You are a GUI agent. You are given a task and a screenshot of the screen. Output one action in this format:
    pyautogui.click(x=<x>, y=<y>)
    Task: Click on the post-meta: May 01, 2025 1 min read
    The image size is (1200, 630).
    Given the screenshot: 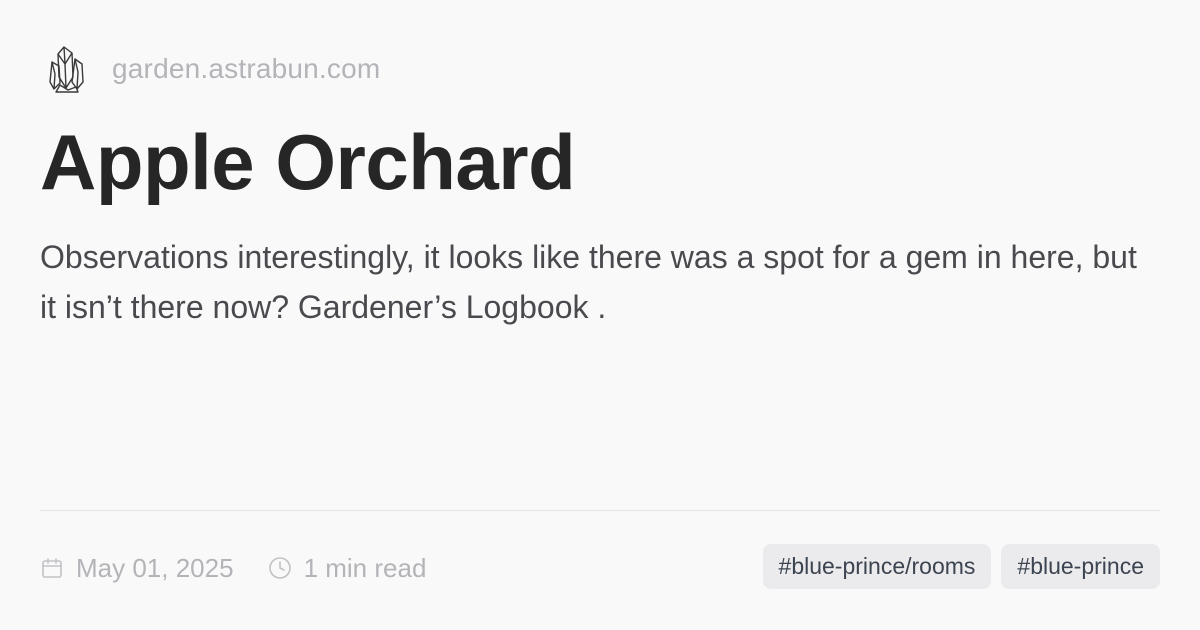 What is the action you would take?
    pyautogui.click(x=250, y=568)
    